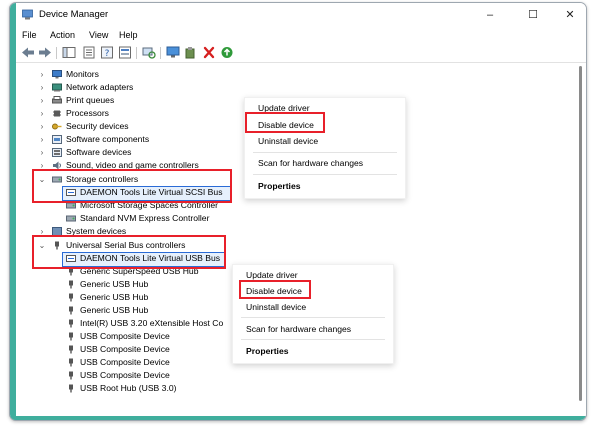  What do you see at coordinates (227, 52) in the screenshot?
I see `enable-device-icon` at bounding box center [227, 52].